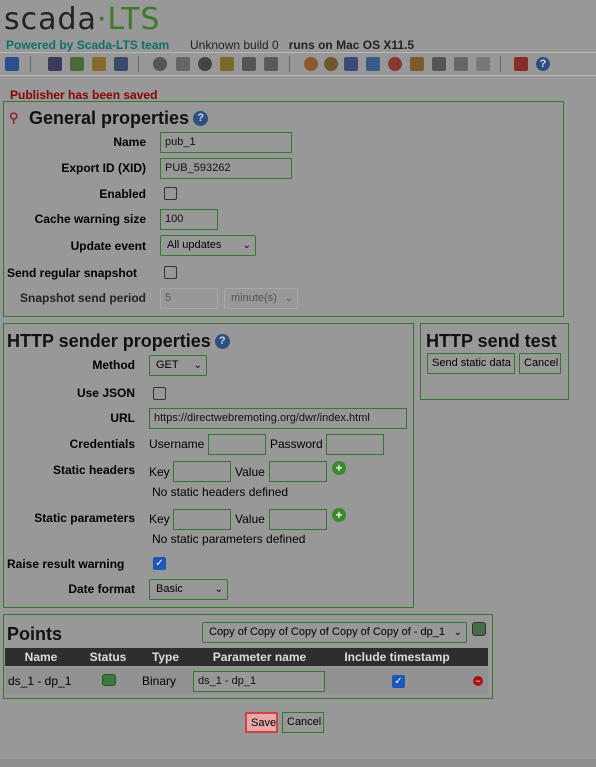 The width and height of the screenshot is (596, 767). What do you see at coordinates (271, 64) in the screenshot?
I see `scripts-icon` at bounding box center [271, 64].